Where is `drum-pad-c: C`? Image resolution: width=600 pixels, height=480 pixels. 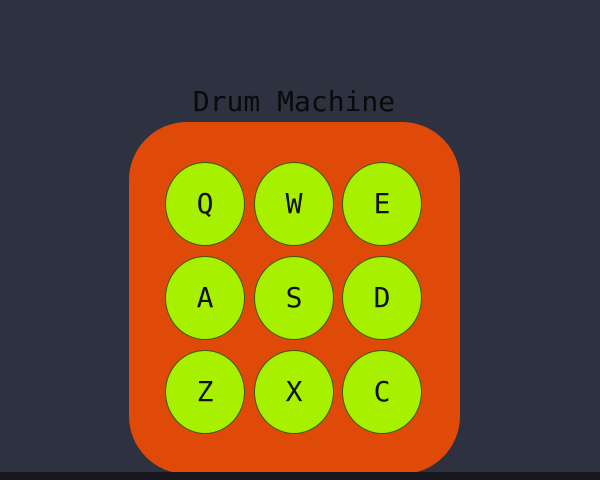 drum-pad-c: C is located at coordinates (382, 392).